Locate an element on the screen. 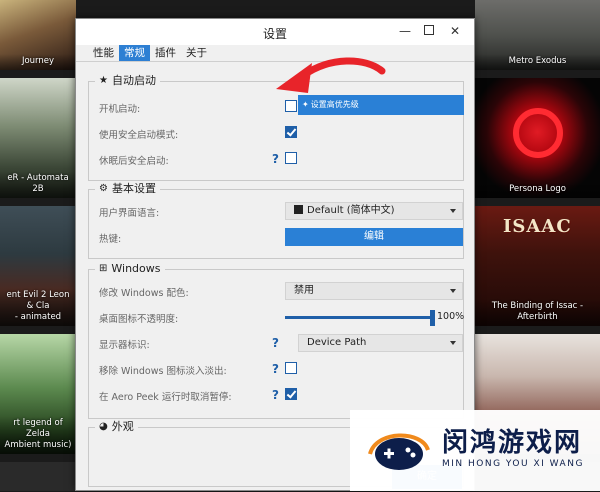 This screenshot has height=492, width=600. safe-start-checkbox is located at coordinates (291, 132).